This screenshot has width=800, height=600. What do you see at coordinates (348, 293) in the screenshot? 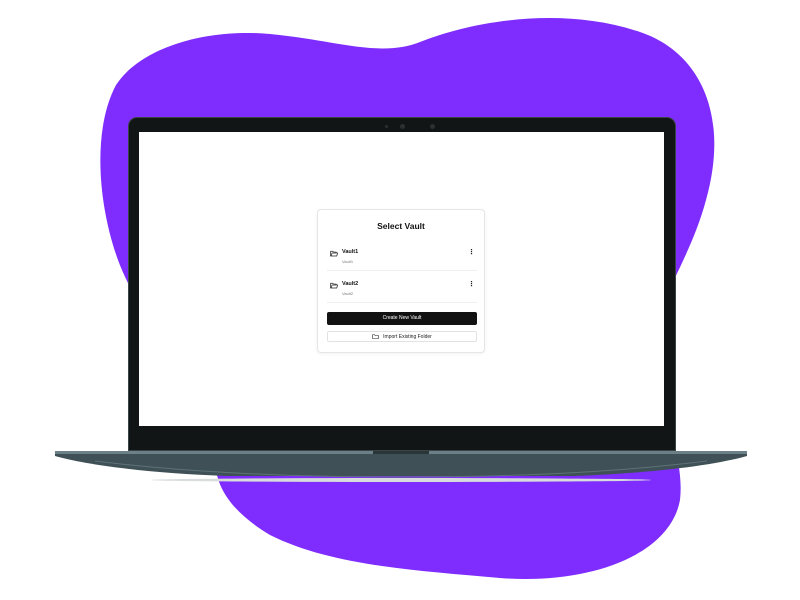
I see `vault-path: Vault2` at bounding box center [348, 293].